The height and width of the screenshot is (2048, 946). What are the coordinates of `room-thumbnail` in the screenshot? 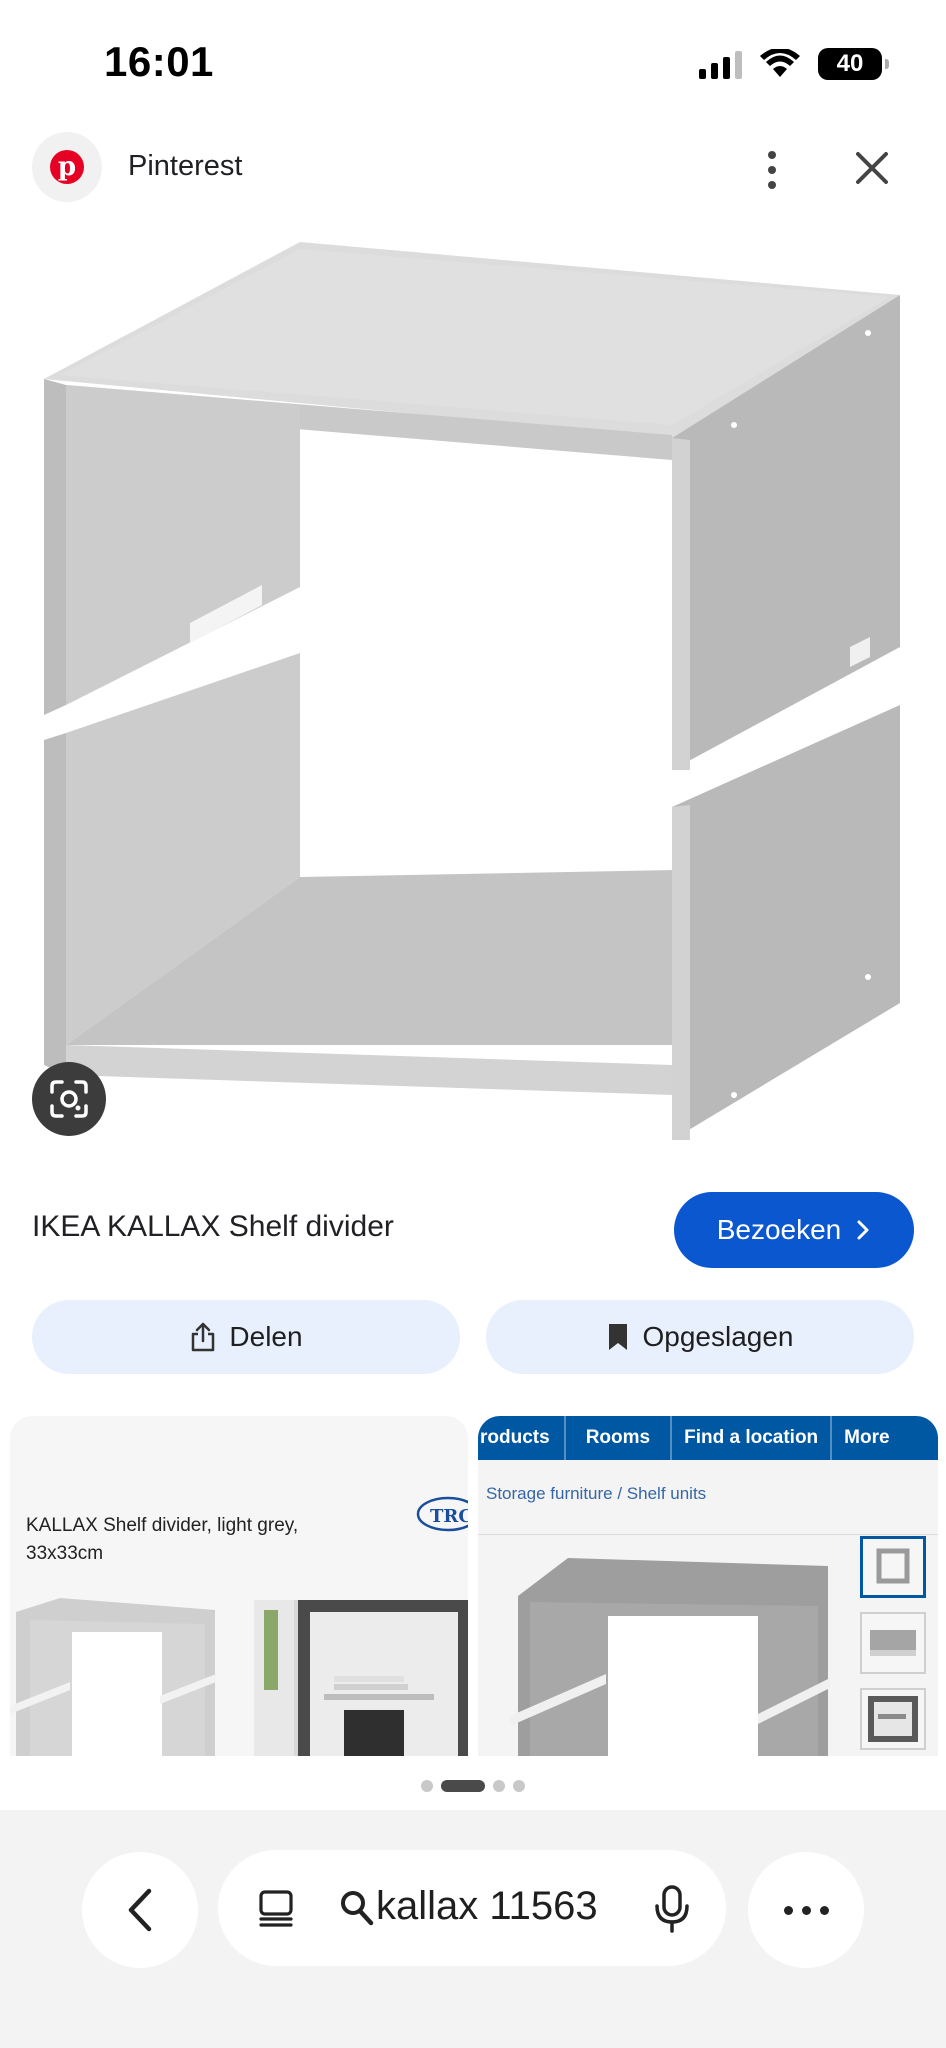 It's located at (361, 1678).